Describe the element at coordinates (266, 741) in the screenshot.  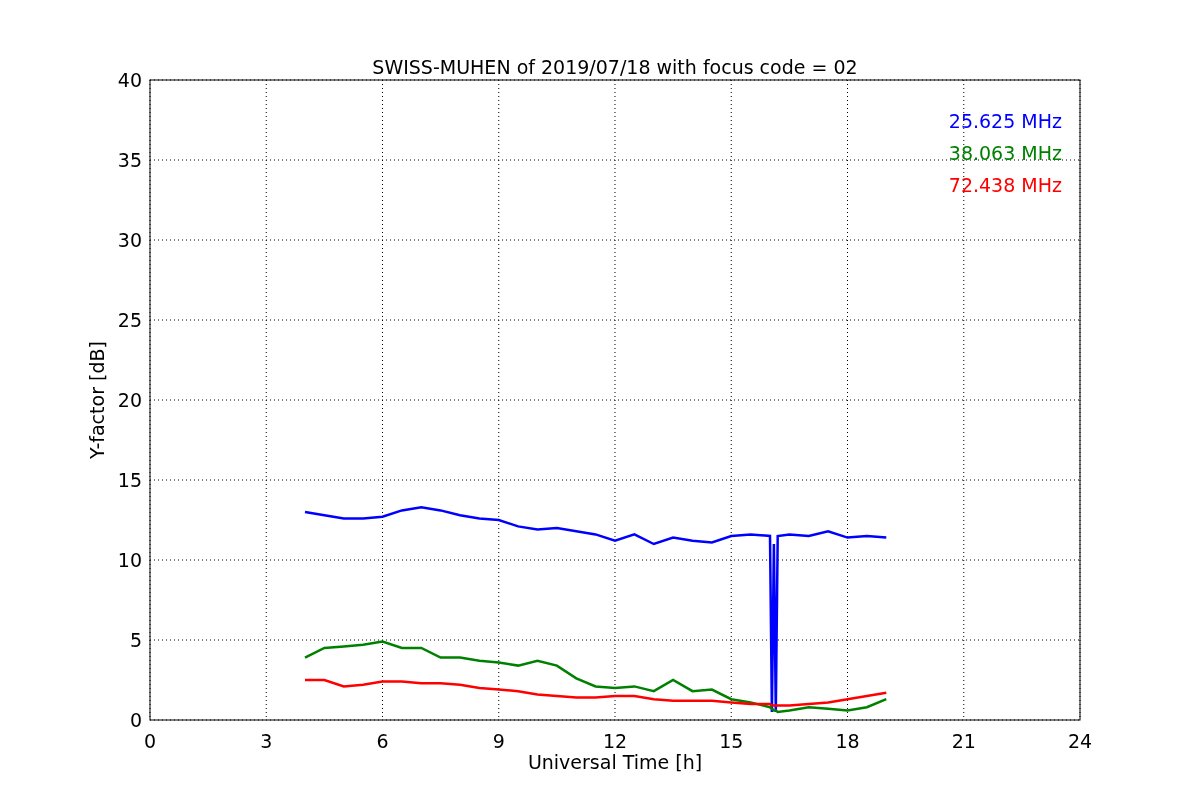
I see `x-tick-label: 3` at that location.